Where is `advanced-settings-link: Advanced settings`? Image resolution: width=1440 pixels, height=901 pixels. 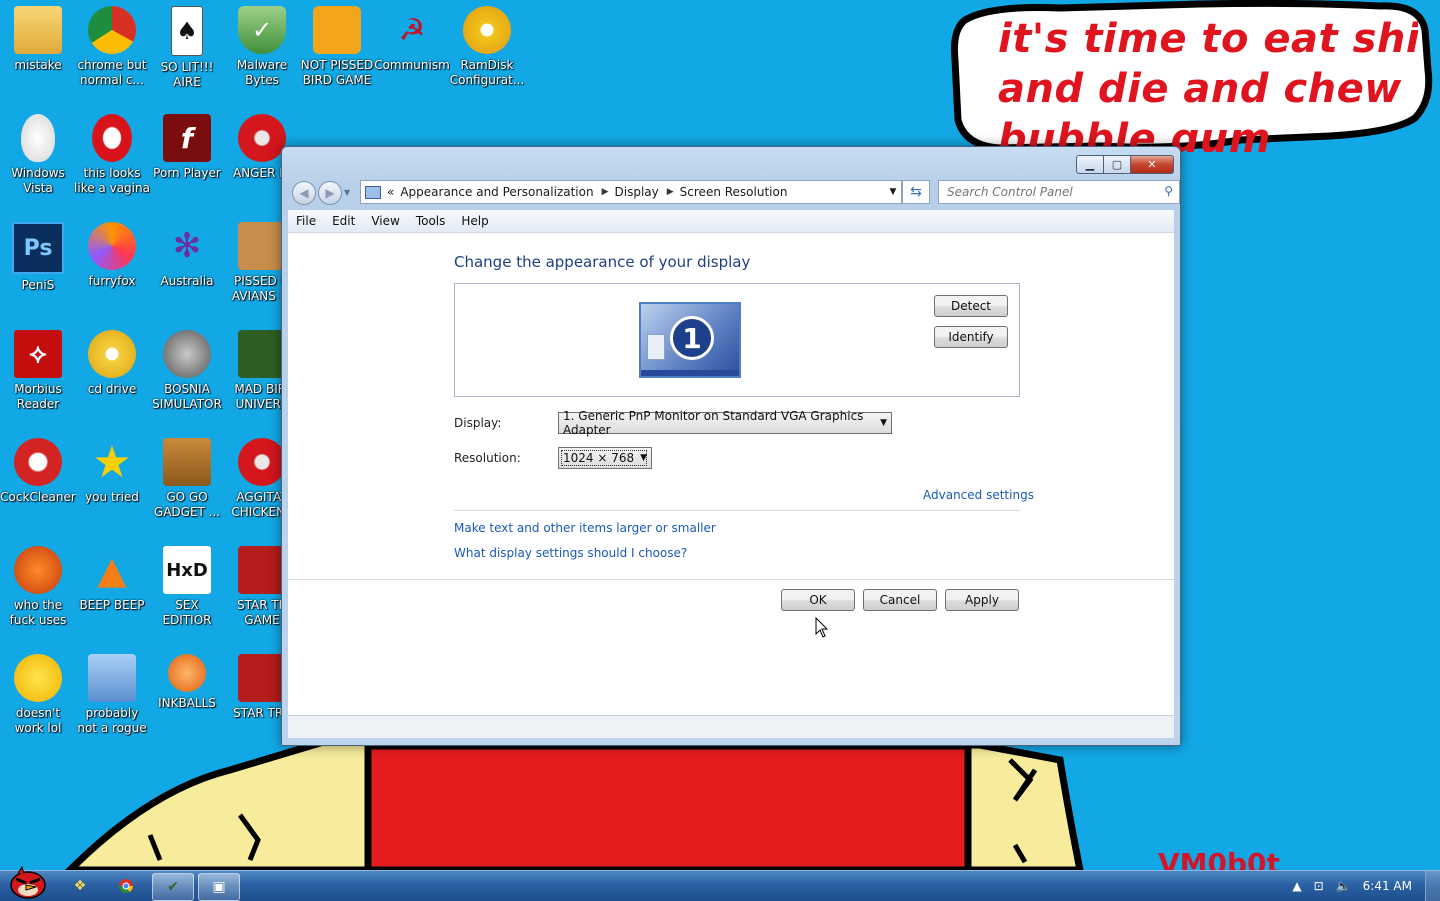 advanced-settings-link: Advanced settings is located at coordinates (978, 495).